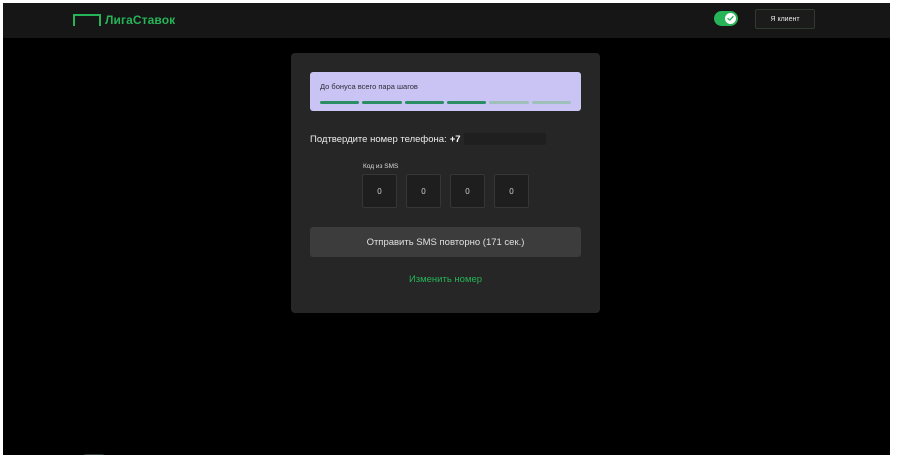 The height and width of the screenshot is (458, 900). Describe the element at coordinates (369, 86) in the screenshot. I see `bonus-progress-text: До бонуса всего пара шагов` at that location.